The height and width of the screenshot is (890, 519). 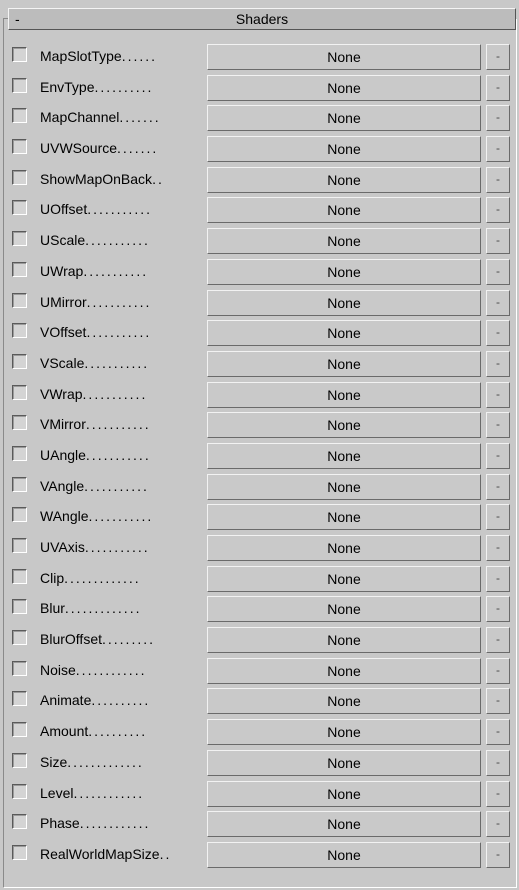 I want to click on parameter-row: UAngle........... None -, so click(x=259, y=455).